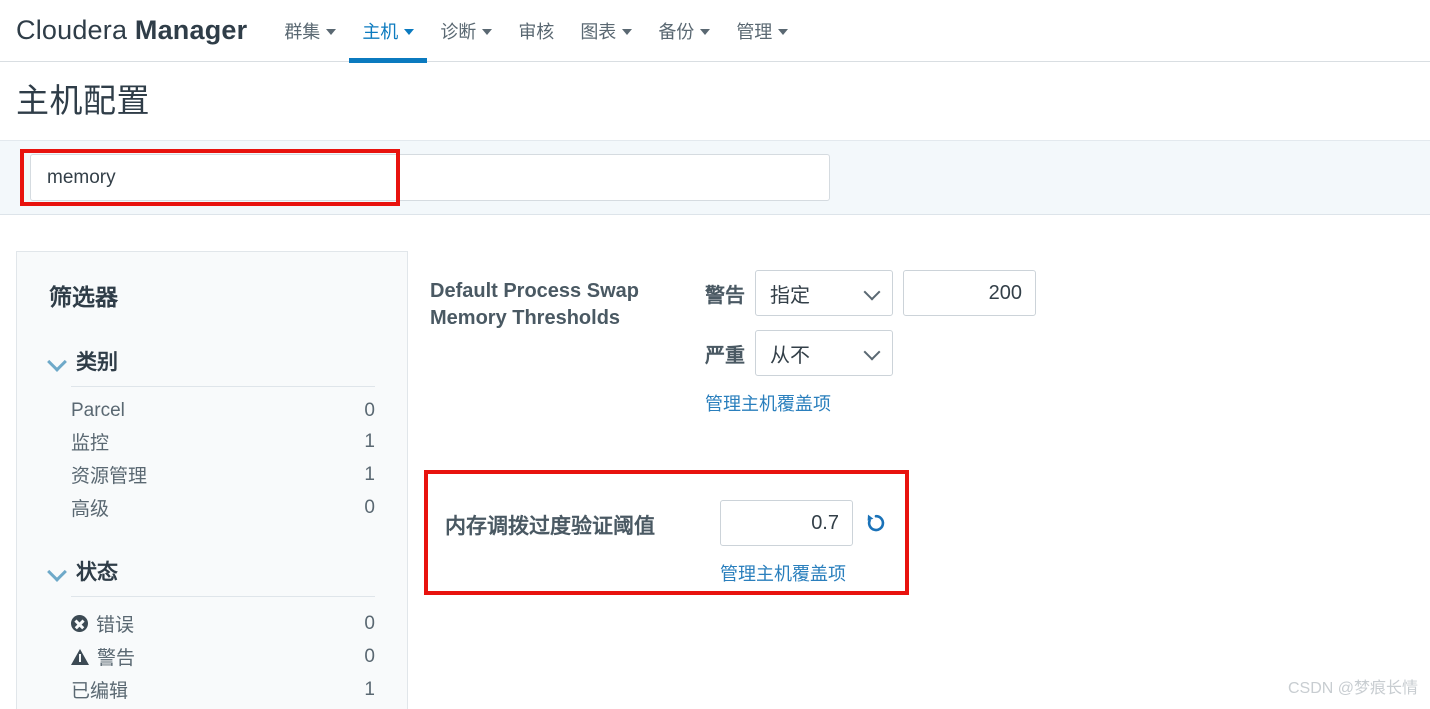  What do you see at coordinates (109, 476) in the screenshot?
I see `filter-item-label: 资源管理` at bounding box center [109, 476].